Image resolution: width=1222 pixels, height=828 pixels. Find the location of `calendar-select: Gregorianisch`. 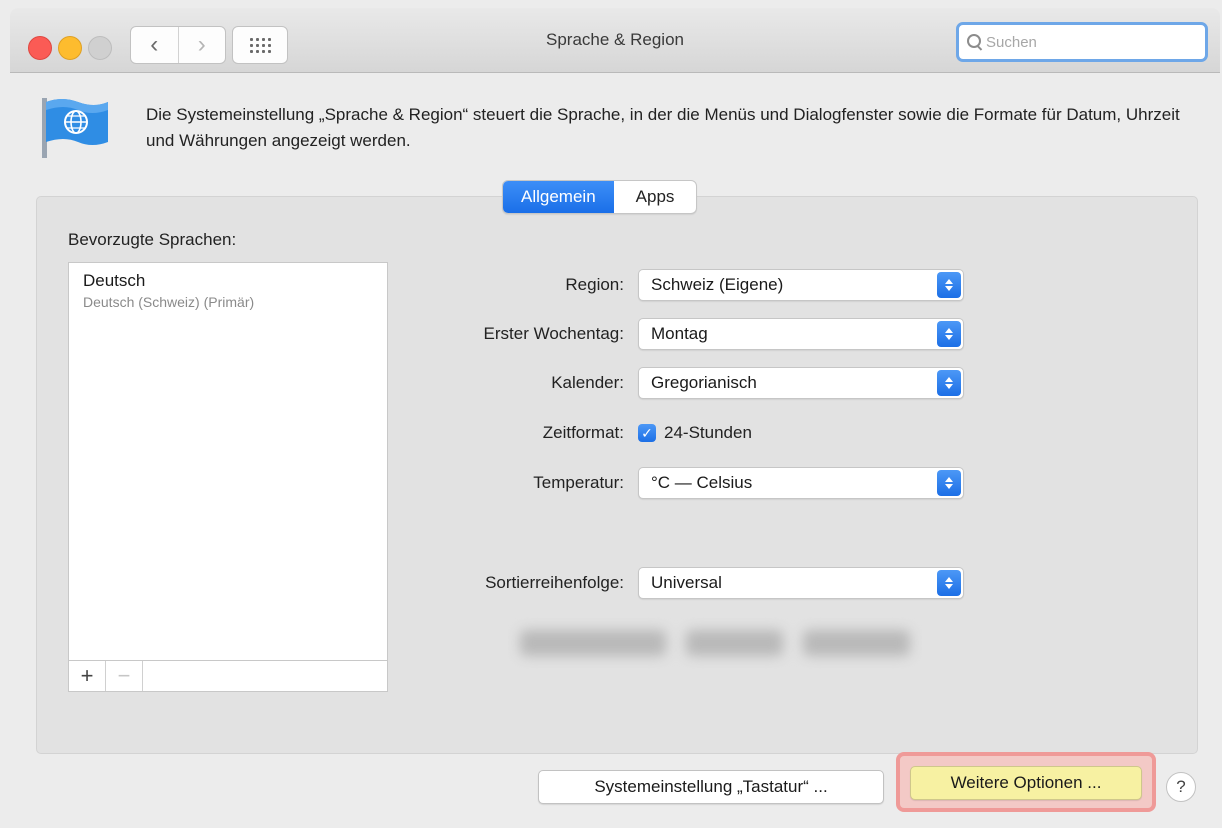

calendar-select: Gregorianisch is located at coordinates (801, 383).